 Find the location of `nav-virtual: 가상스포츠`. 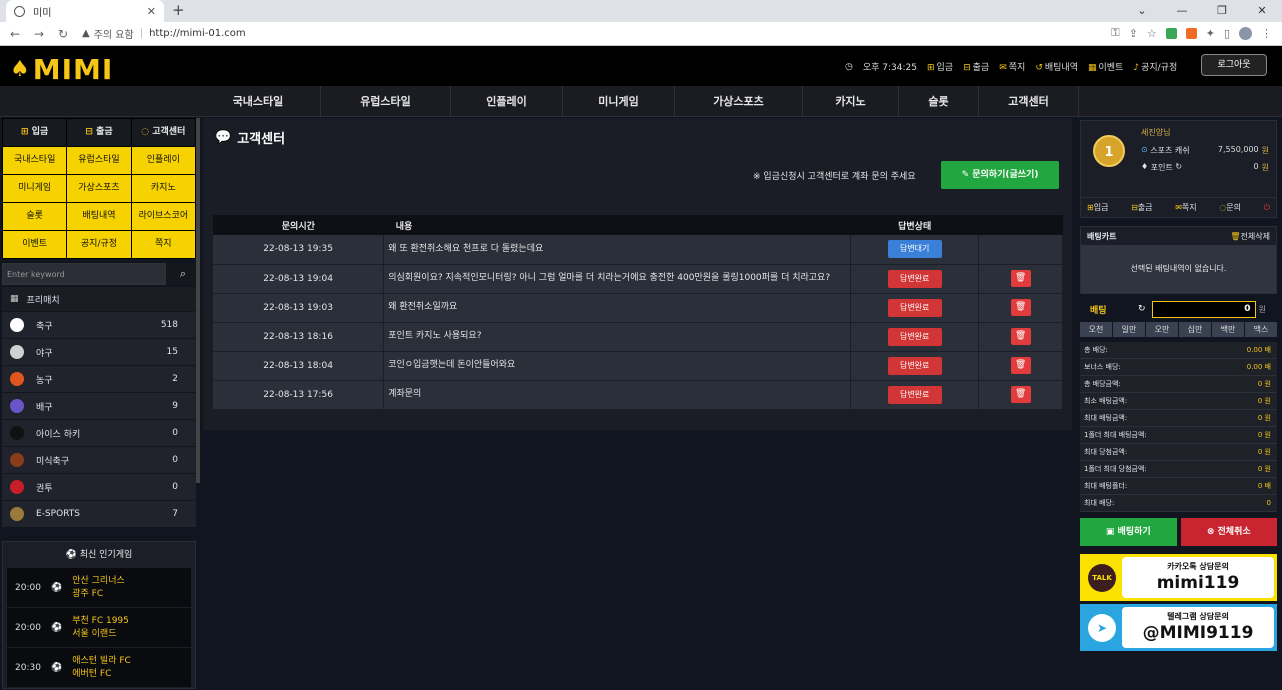

nav-virtual: 가상스포츠 is located at coordinates (739, 101).